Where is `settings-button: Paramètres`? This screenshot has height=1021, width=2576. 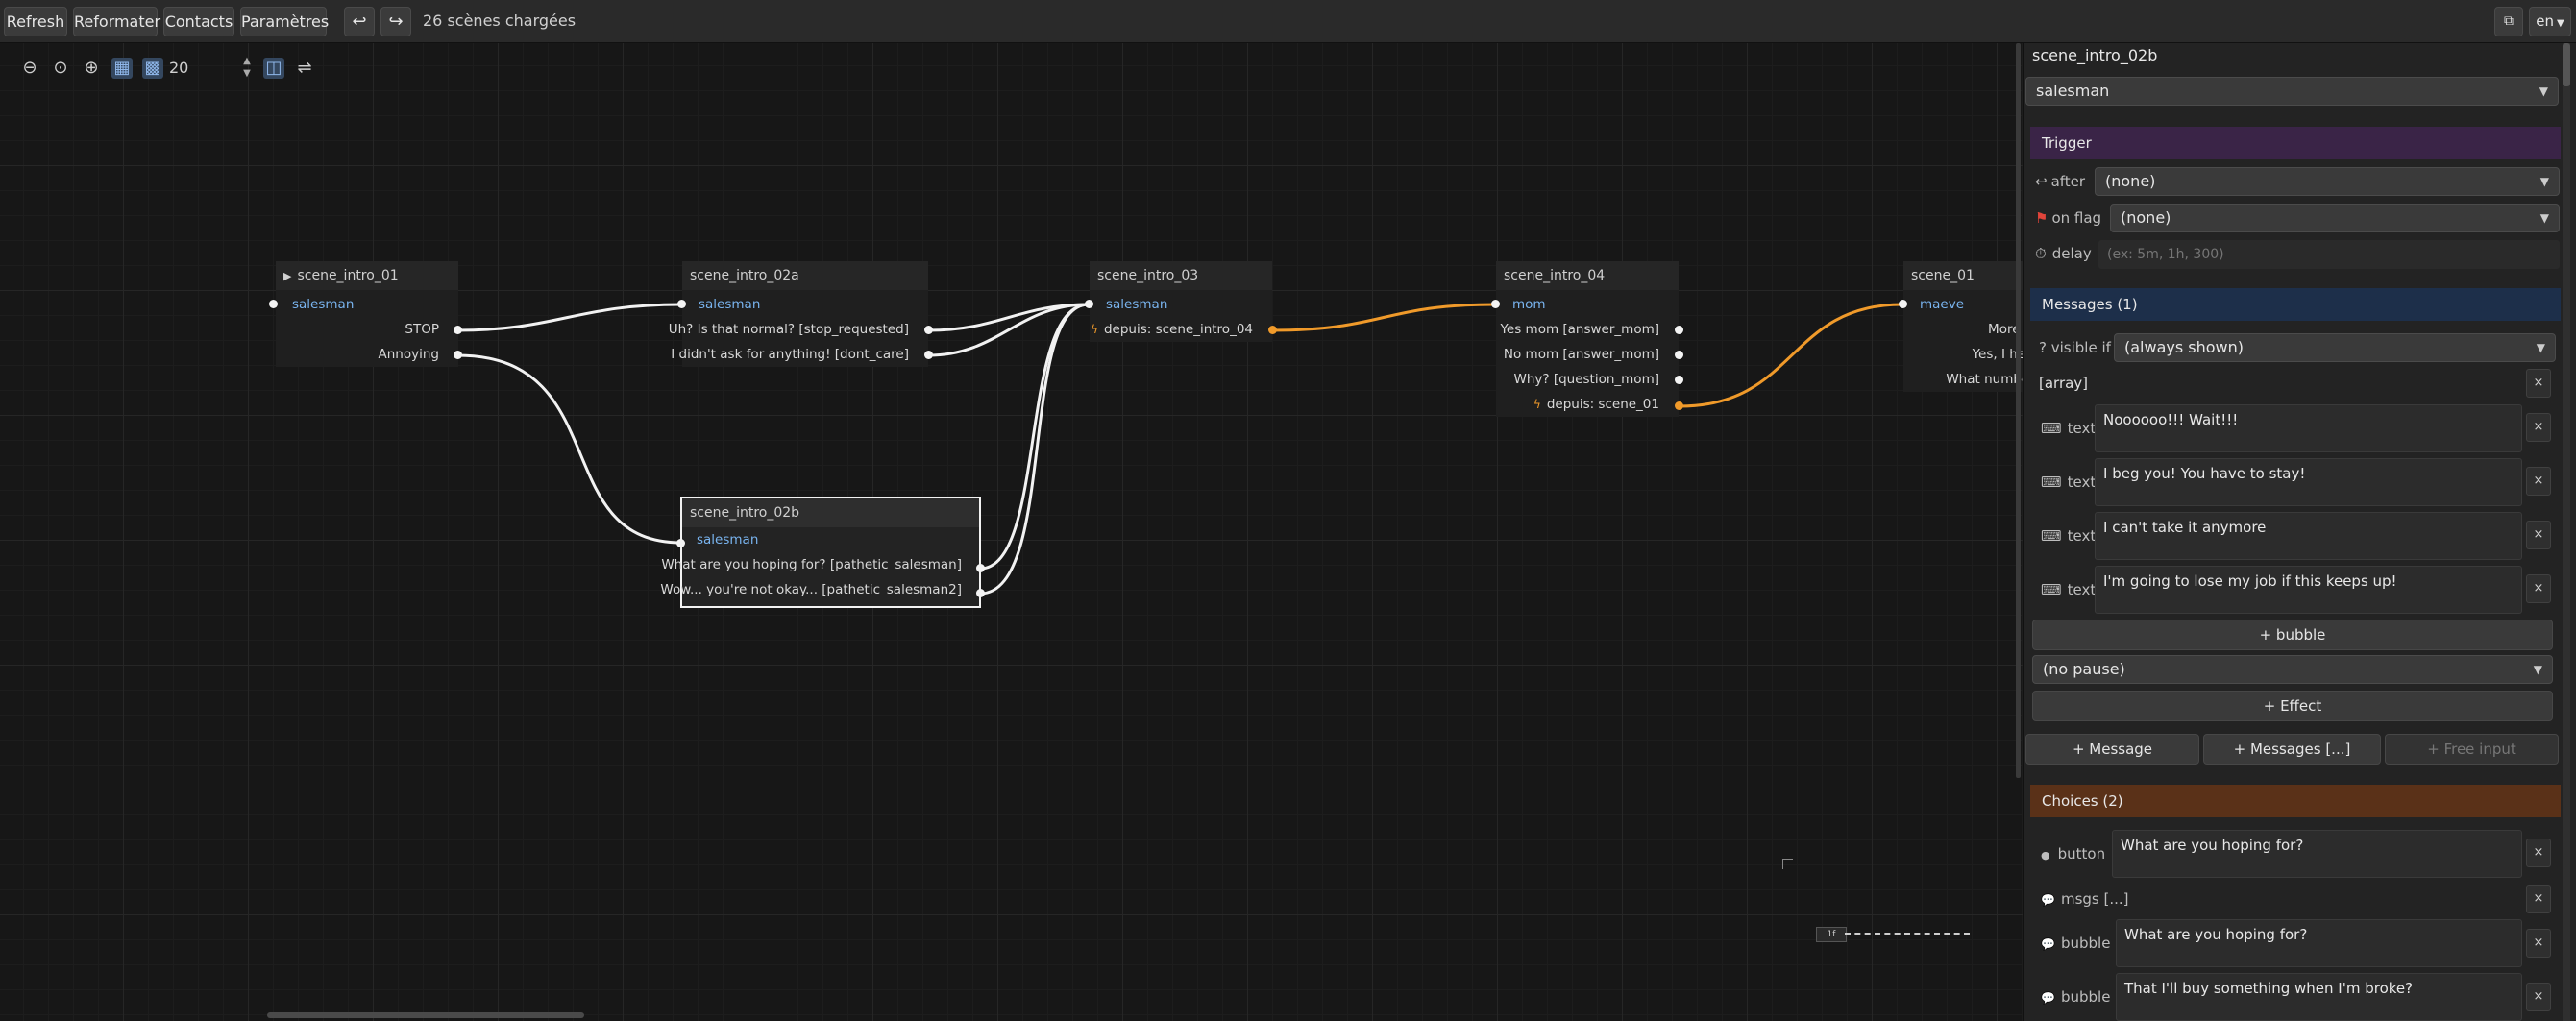
settings-button: Paramètres is located at coordinates (284, 22).